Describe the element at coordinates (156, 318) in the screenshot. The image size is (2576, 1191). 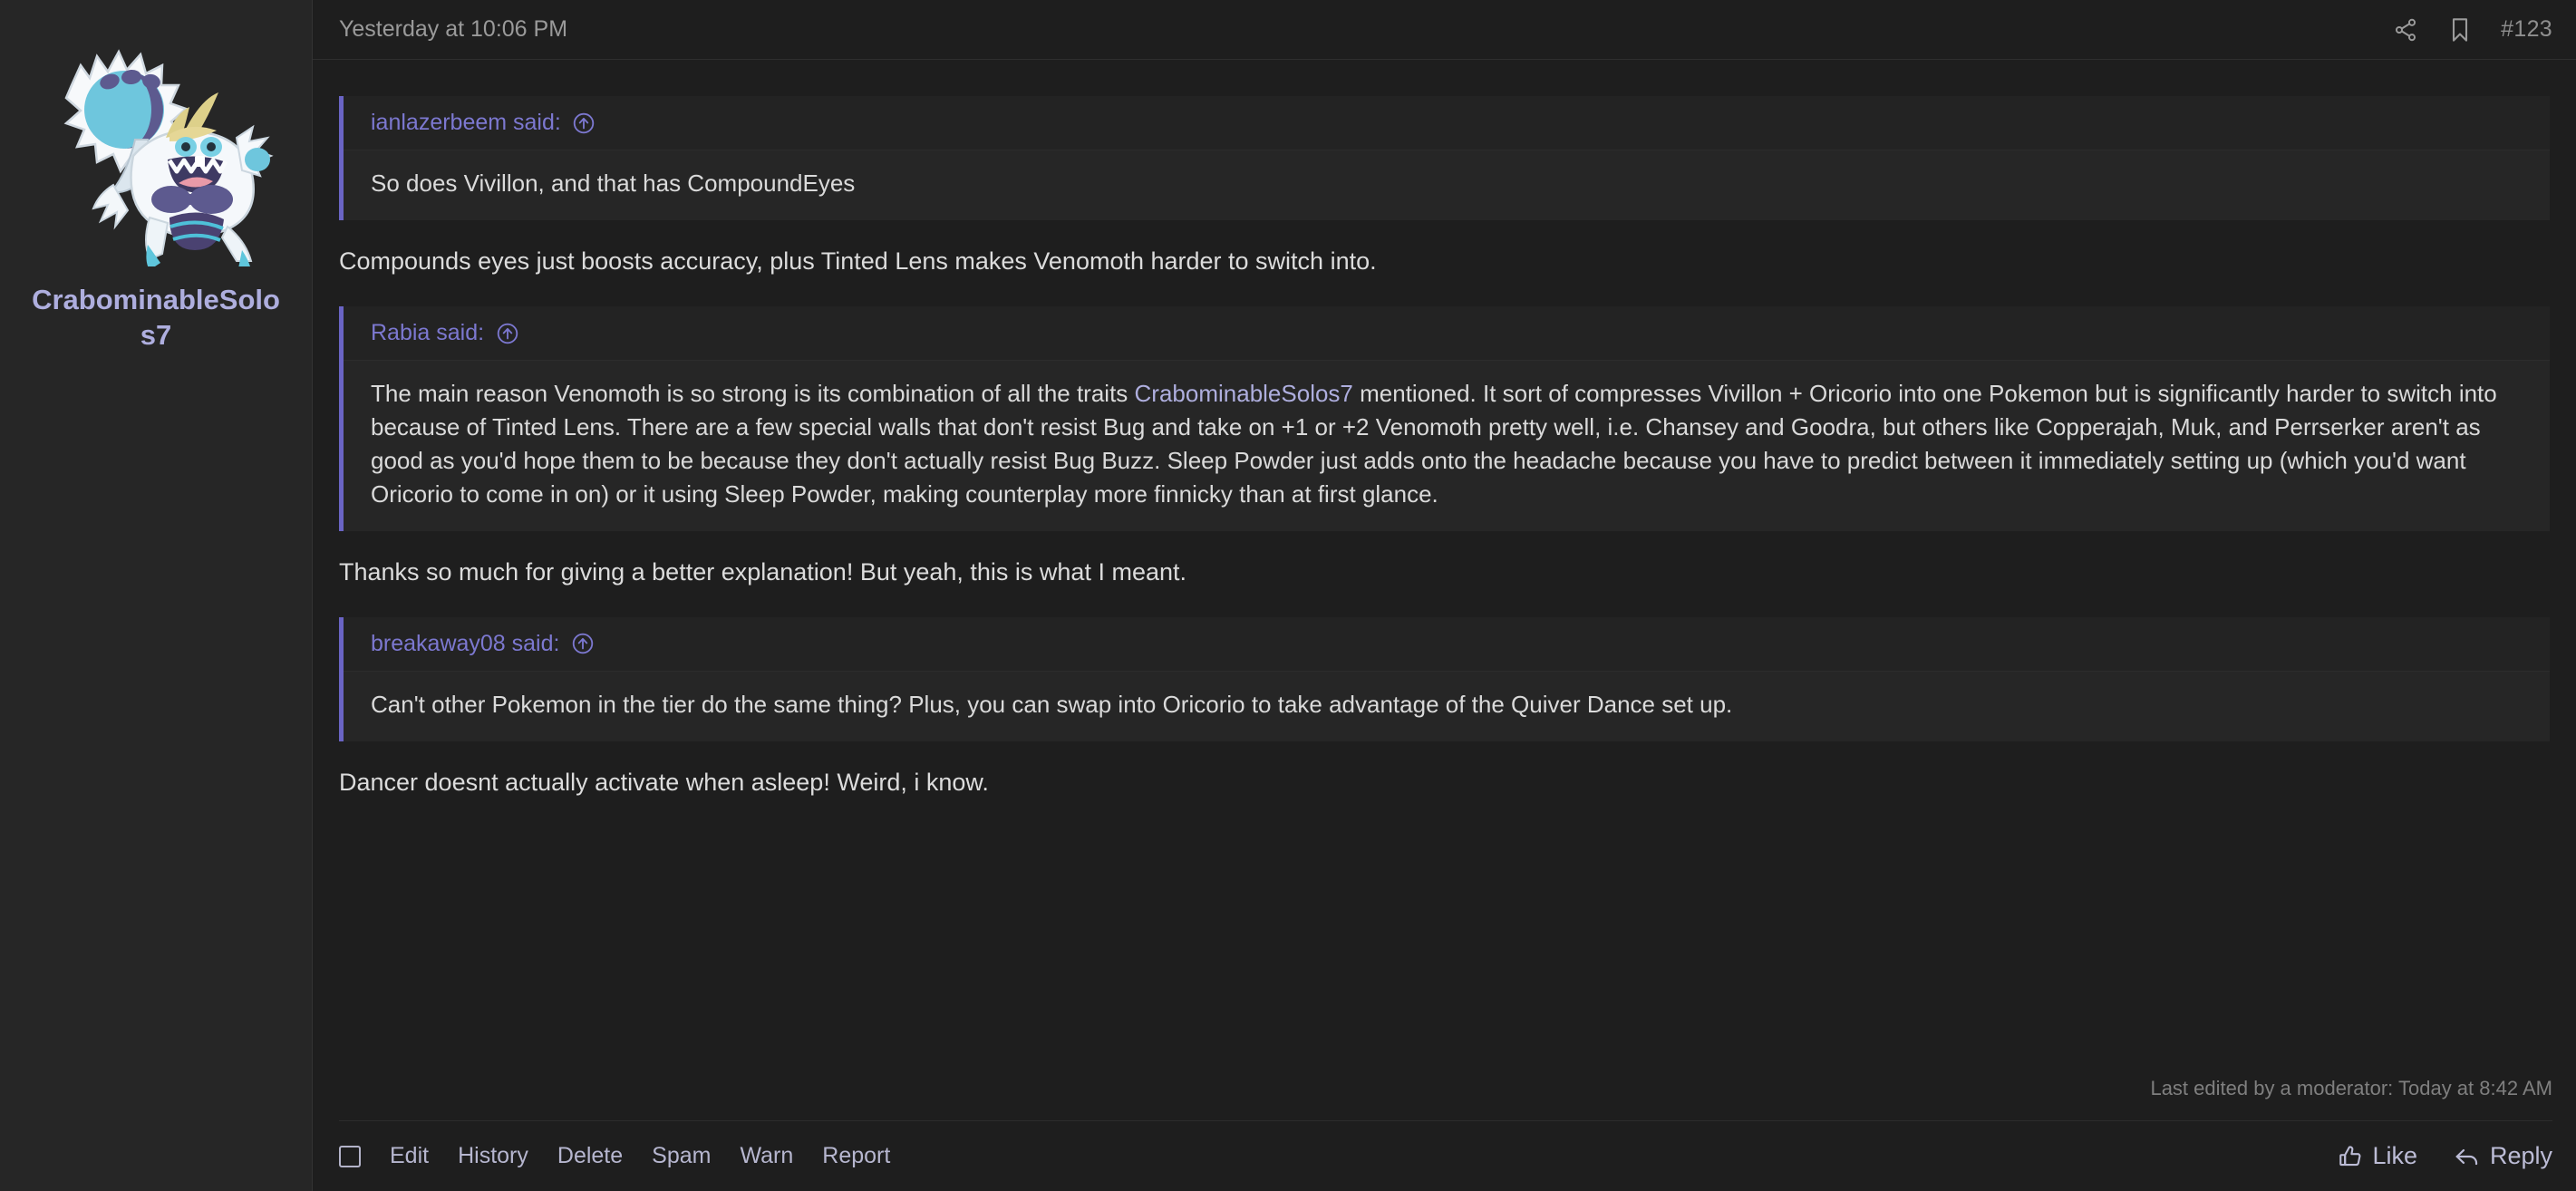
I see `author-username: CrabominableSolos7` at that location.